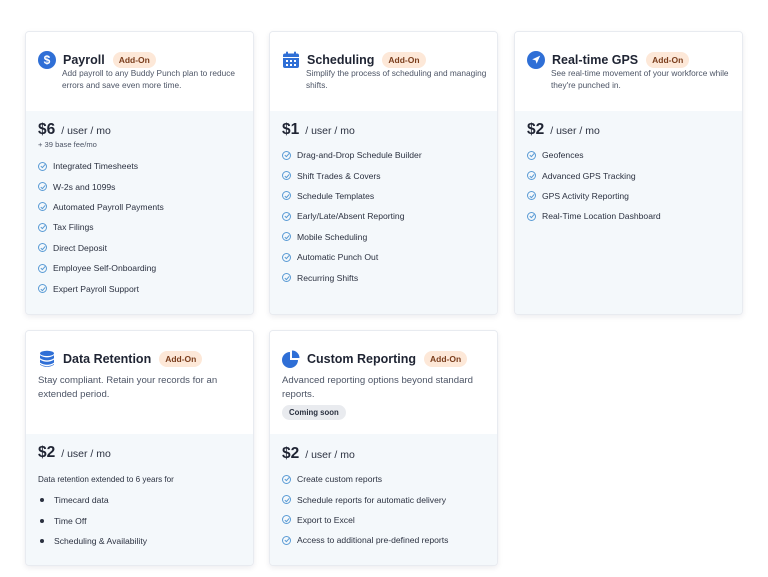 The image size is (768, 577). Describe the element at coordinates (101, 268) in the screenshot. I see `feature-item: Employee Self-Onboarding` at that location.